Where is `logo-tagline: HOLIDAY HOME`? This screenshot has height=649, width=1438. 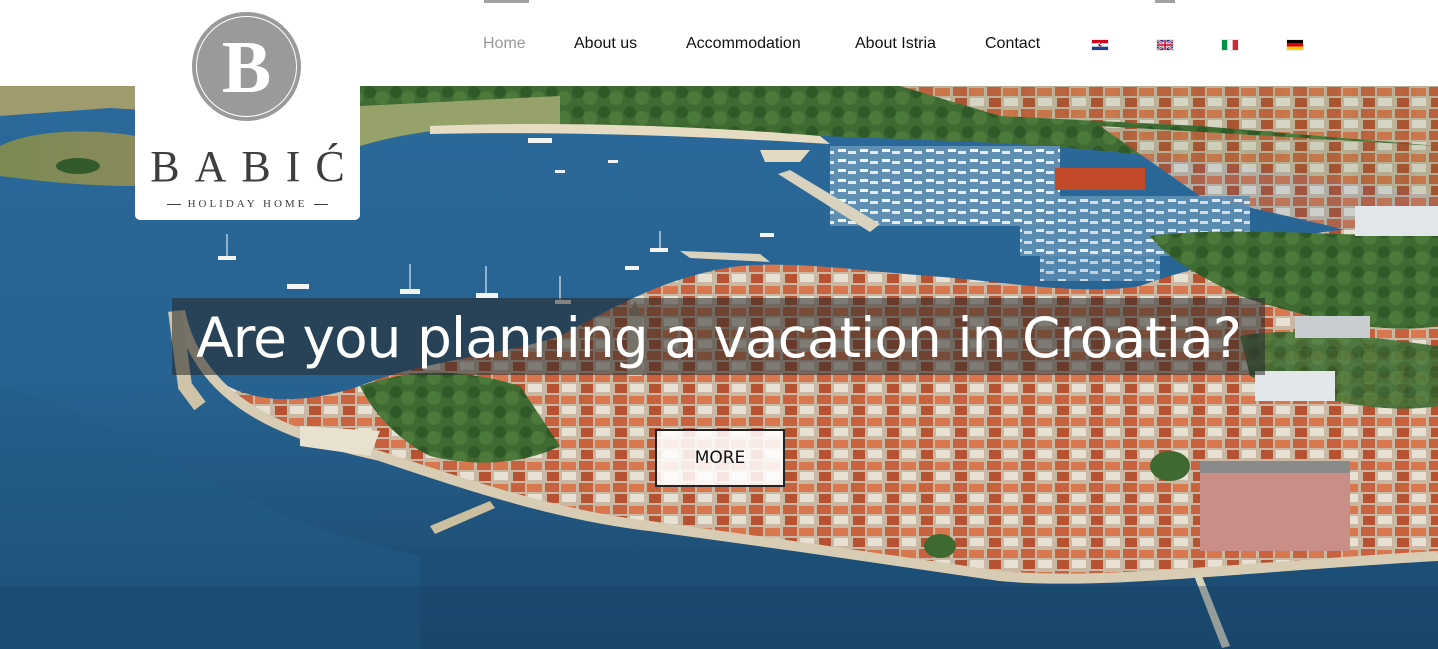 logo-tagline: HOLIDAY HOME is located at coordinates (247, 204).